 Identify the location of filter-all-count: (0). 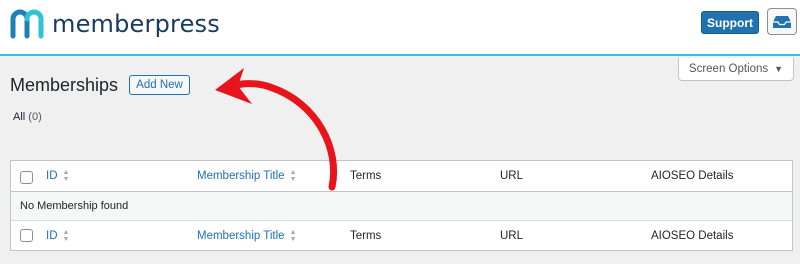
(35, 117).